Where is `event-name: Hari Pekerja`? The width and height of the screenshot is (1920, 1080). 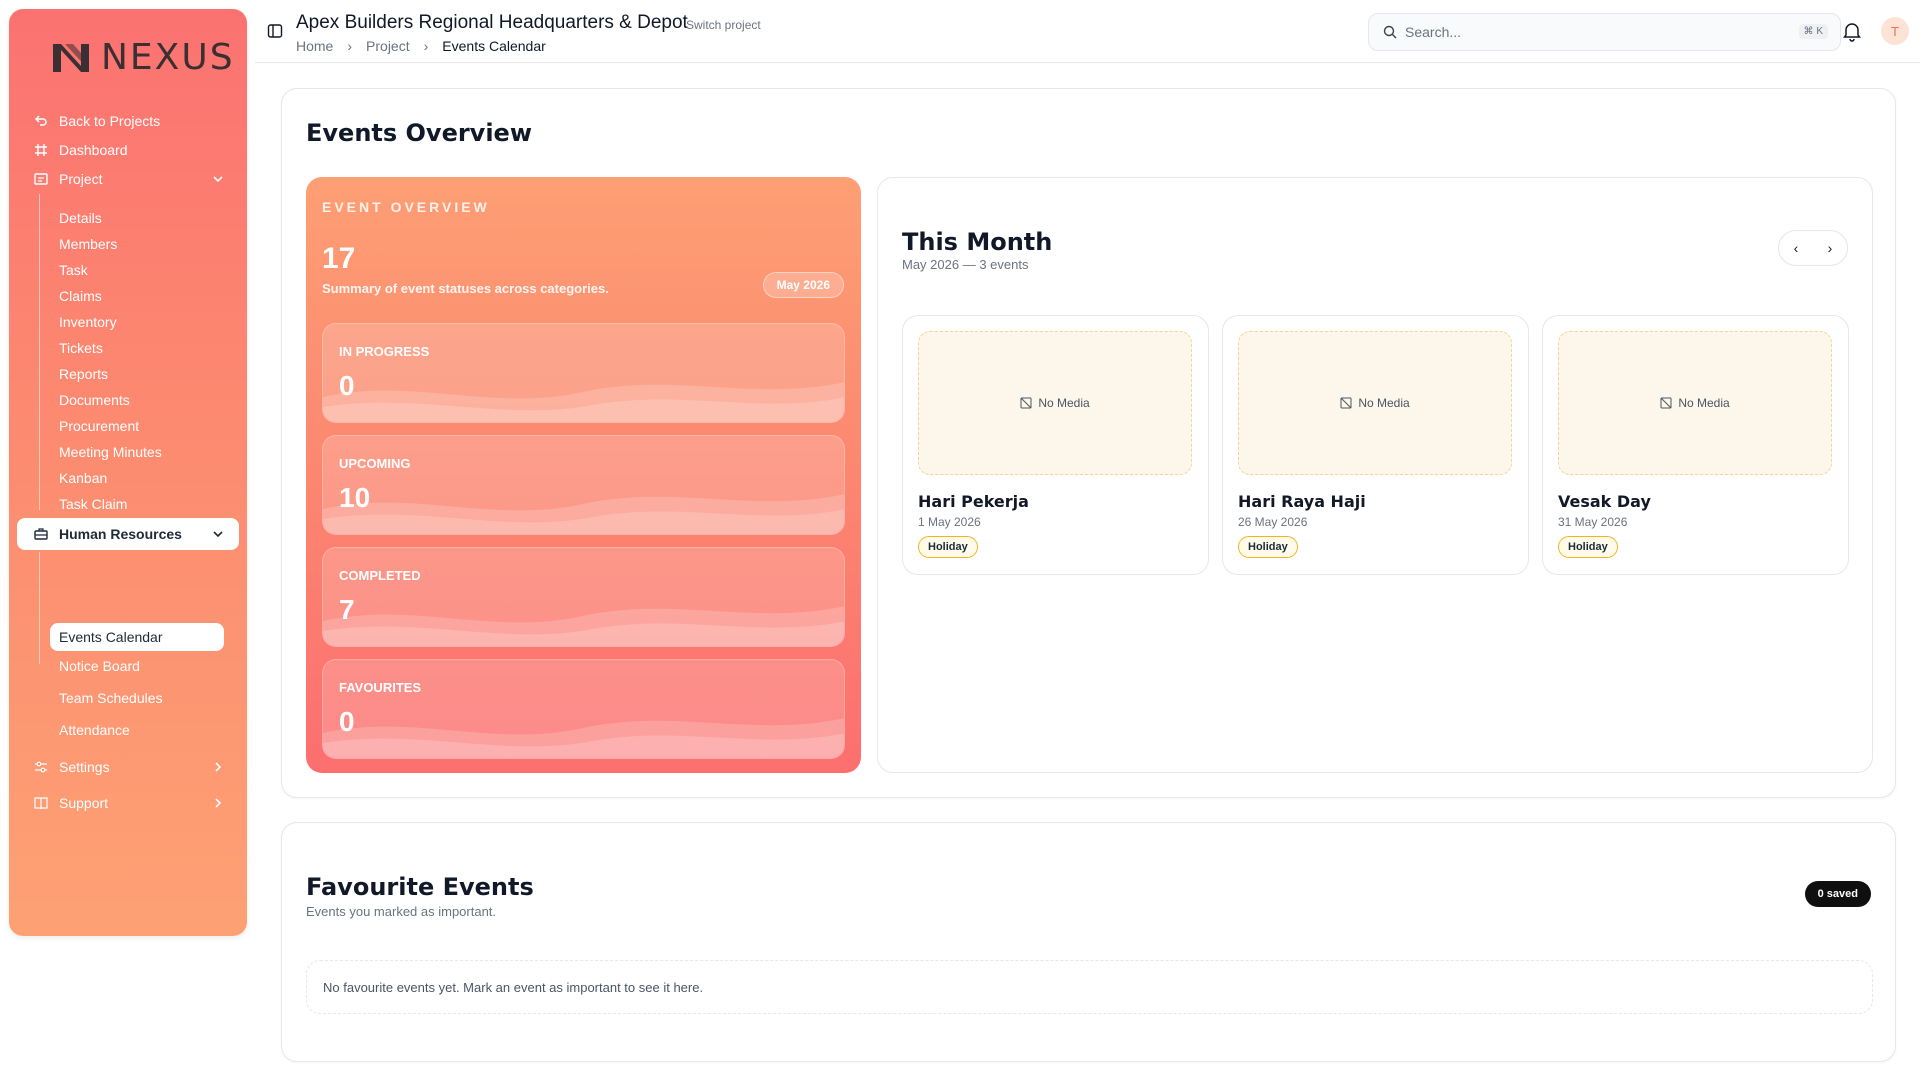
event-name: Hari Pekerja is located at coordinates (973, 501).